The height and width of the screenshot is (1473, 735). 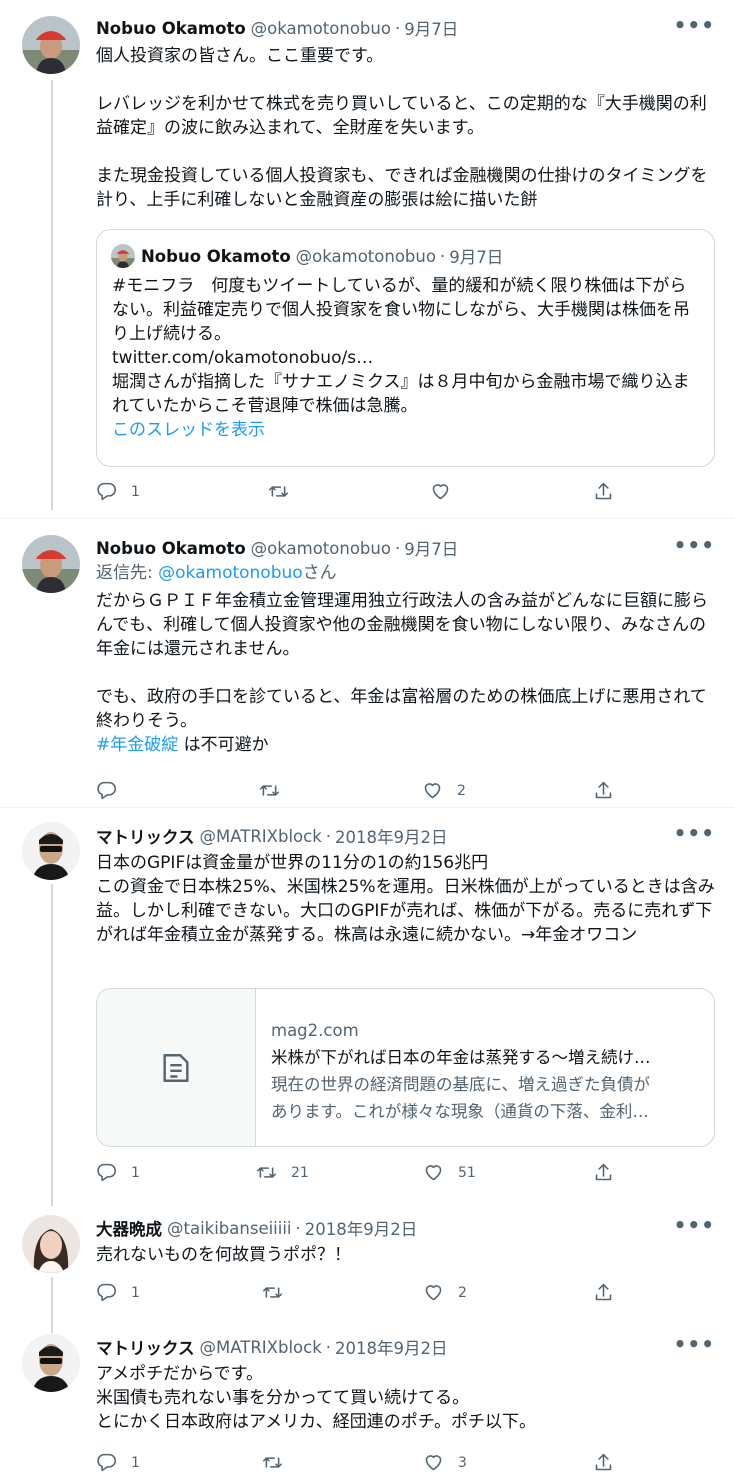 I want to click on like-button: 3, so click(x=445, y=1462).